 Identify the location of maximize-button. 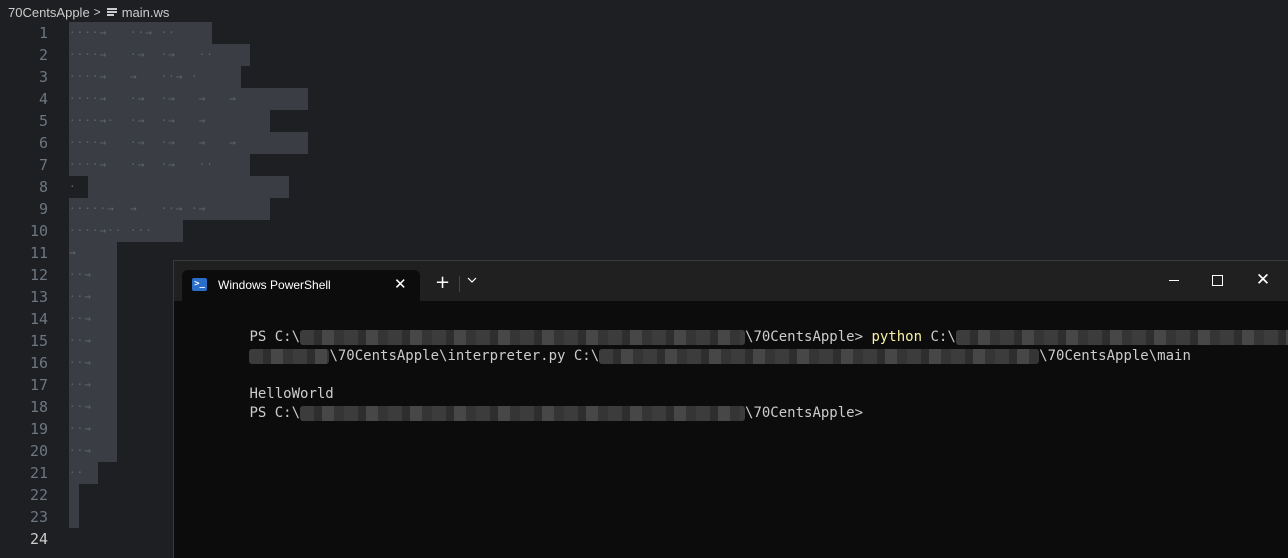
(1217, 280).